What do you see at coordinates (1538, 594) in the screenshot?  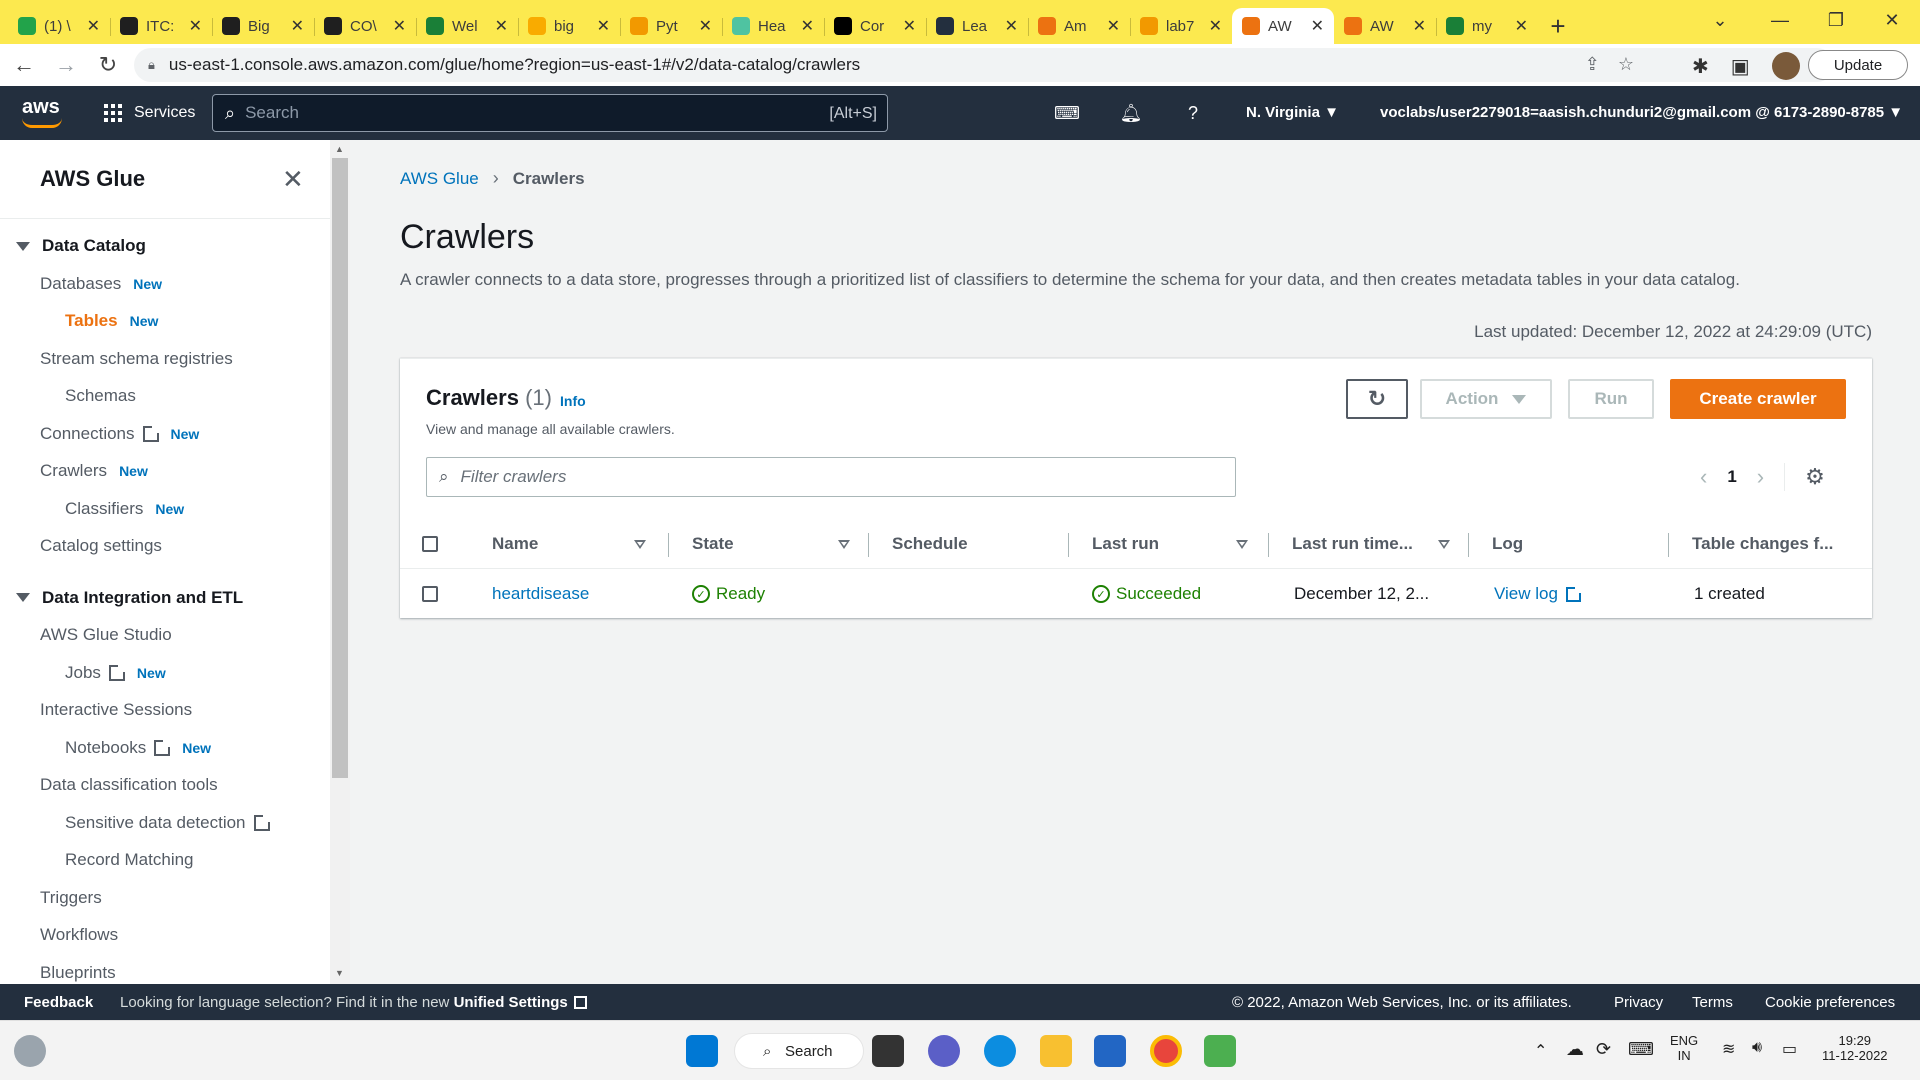 I see `view-log-link: View log` at bounding box center [1538, 594].